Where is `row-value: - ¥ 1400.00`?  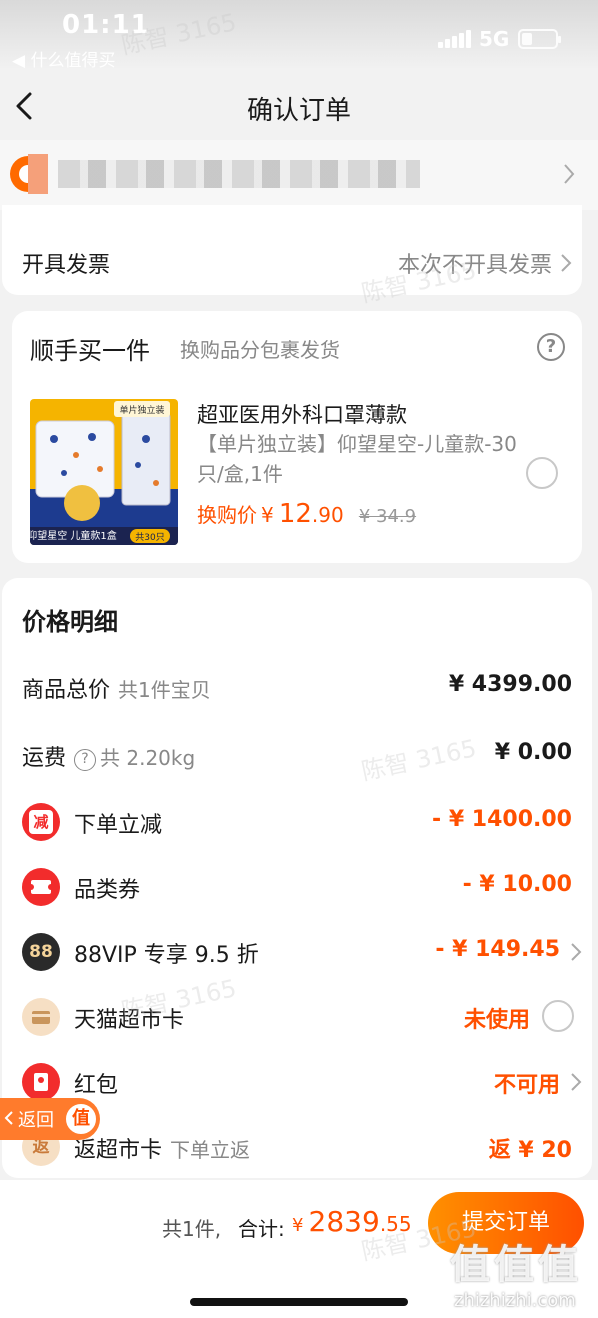
row-value: - ¥ 1400.00 is located at coordinates (502, 819).